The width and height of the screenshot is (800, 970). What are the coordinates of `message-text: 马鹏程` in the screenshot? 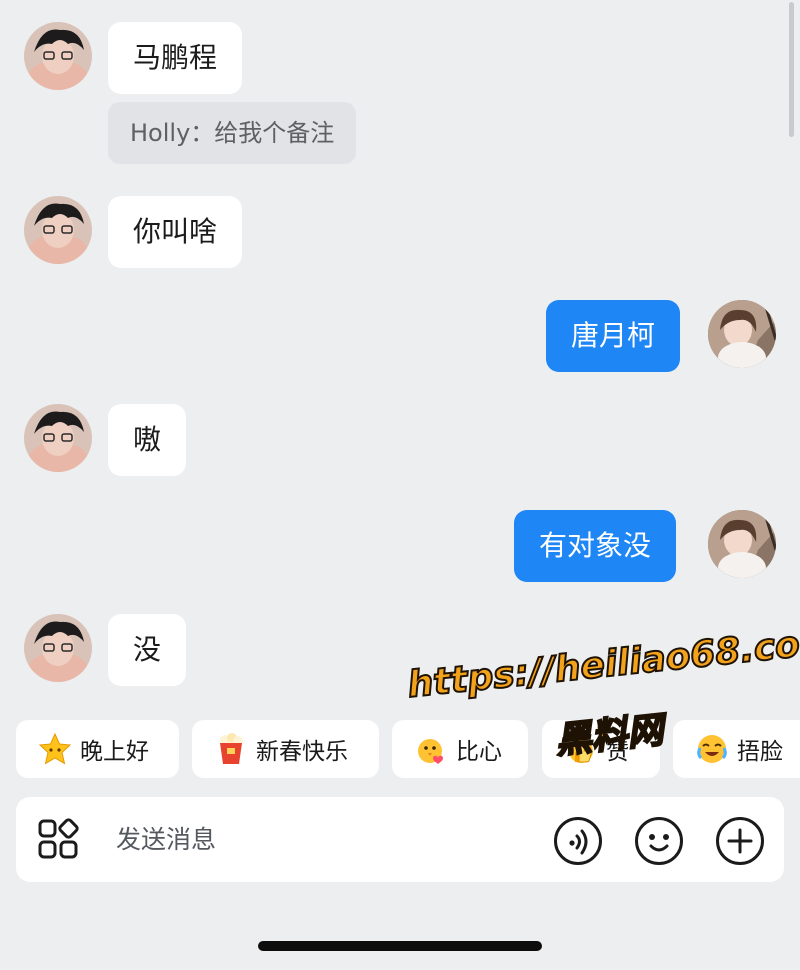 It's located at (175, 57).